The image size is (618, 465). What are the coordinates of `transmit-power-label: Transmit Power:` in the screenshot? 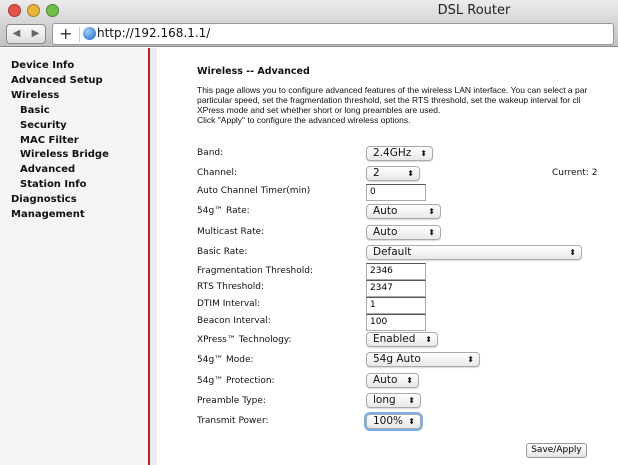 It's located at (233, 421).